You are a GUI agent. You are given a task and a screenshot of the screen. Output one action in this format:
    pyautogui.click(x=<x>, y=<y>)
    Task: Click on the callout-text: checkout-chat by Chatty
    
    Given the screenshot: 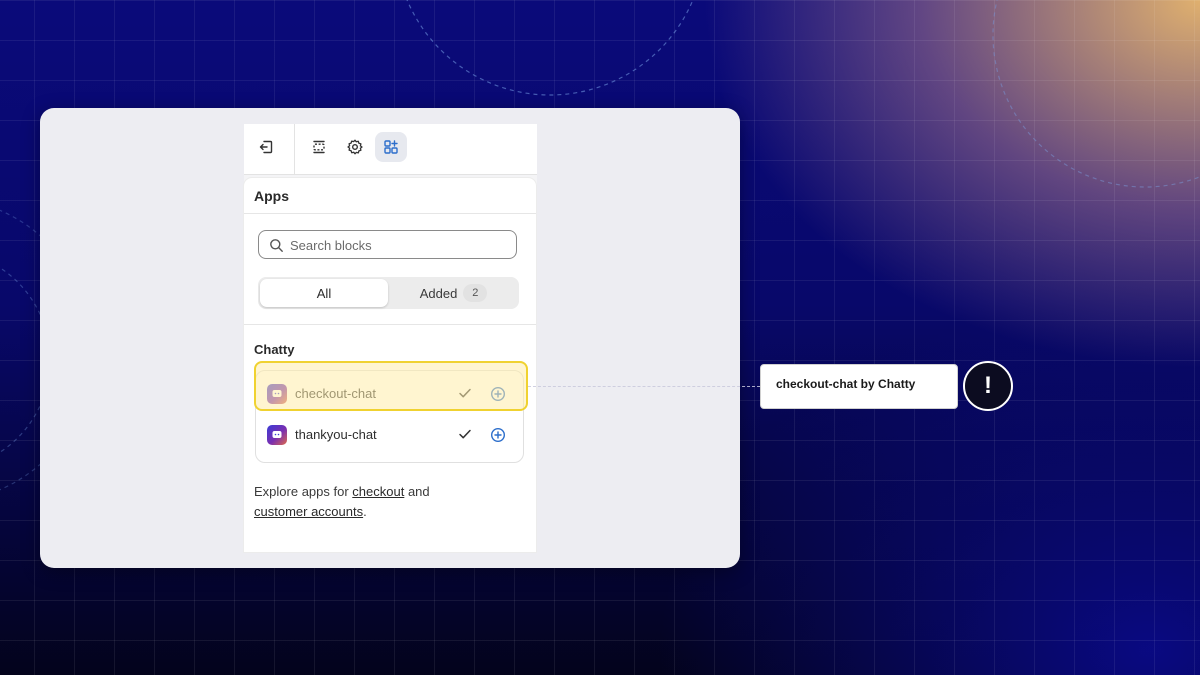 What is the action you would take?
    pyautogui.click(x=846, y=384)
    